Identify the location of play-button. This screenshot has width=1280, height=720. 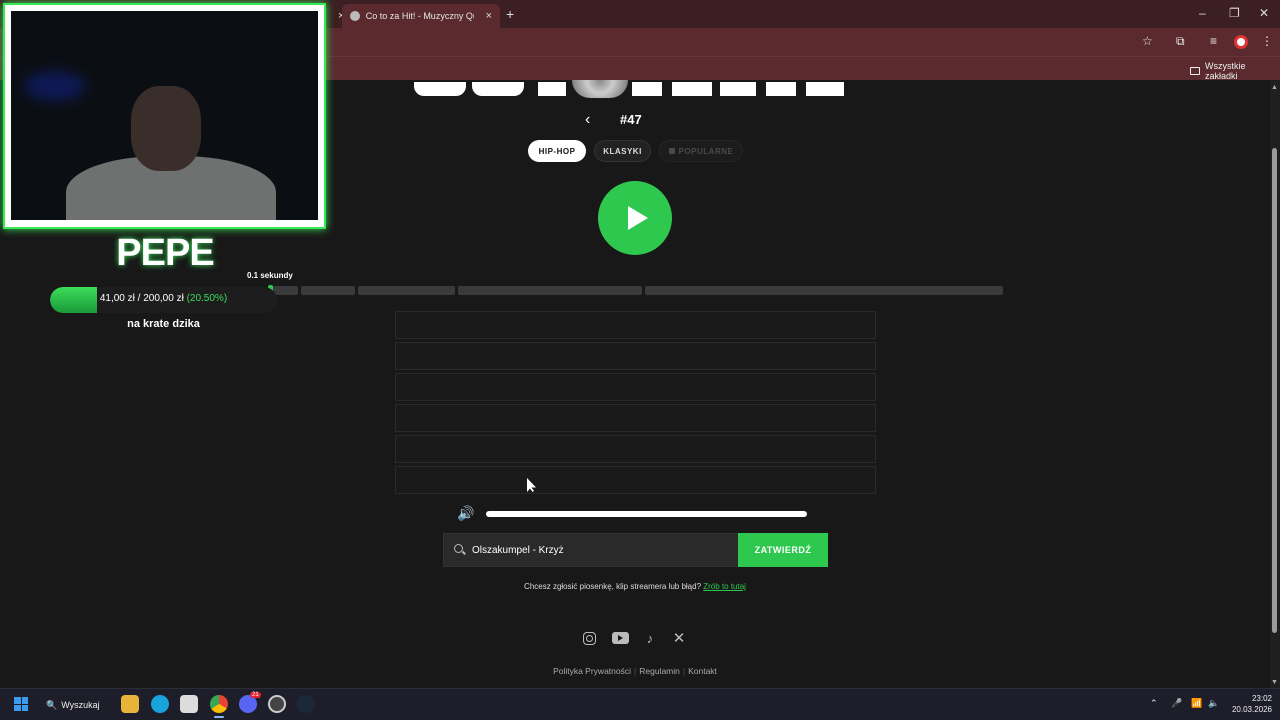
(635, 218).